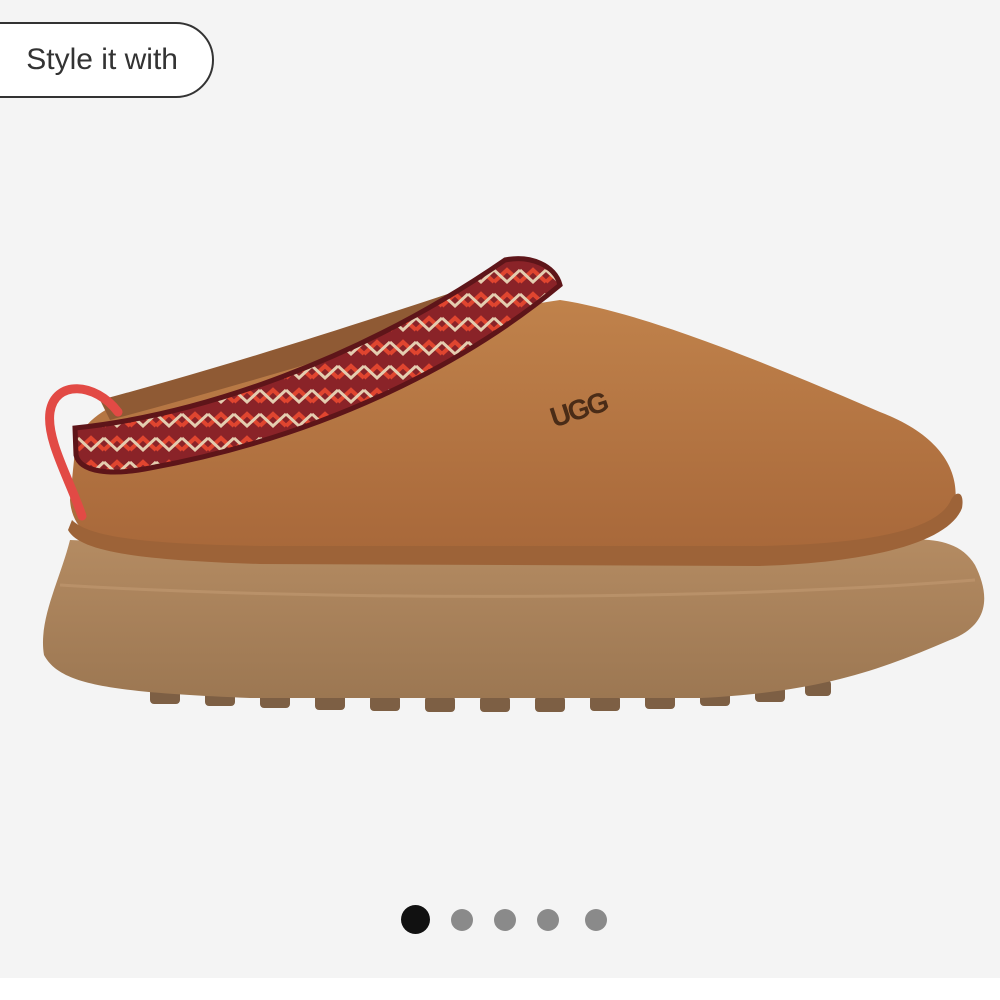 Image resolution: width=1000 pixels, height=1000 pixels. I want to click on carousel-indicators, so click(500, 920).